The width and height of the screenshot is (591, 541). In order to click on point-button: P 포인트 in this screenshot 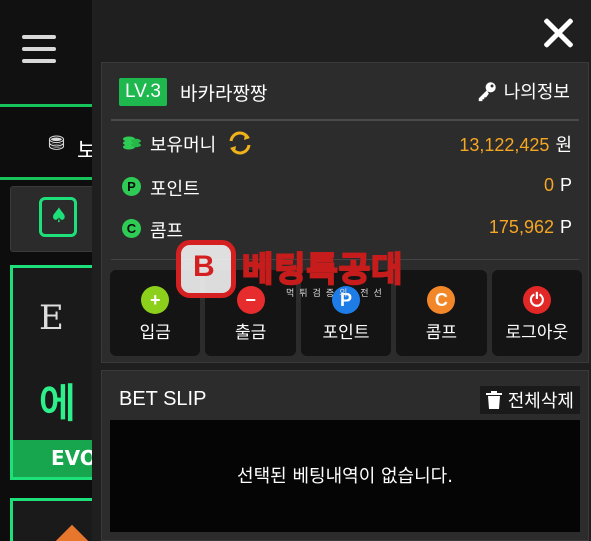, I will do `click(346, 313)`.